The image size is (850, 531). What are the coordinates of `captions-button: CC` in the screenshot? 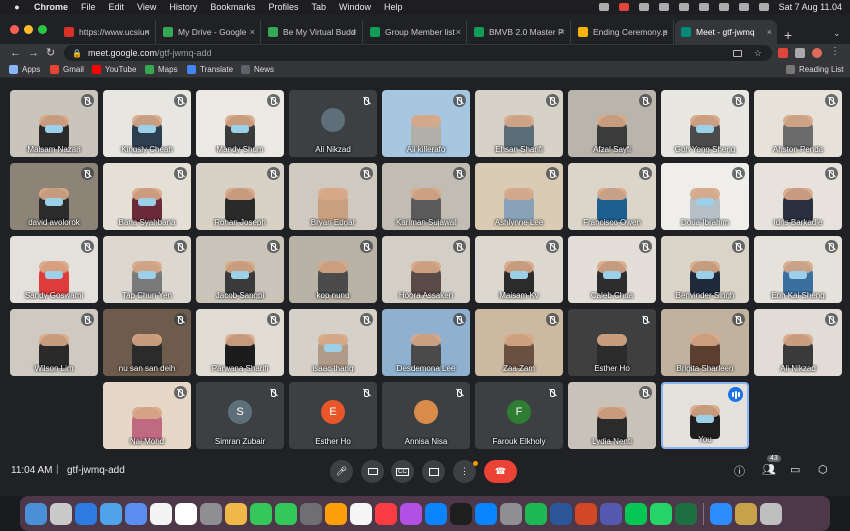 It's located at (402, 471).